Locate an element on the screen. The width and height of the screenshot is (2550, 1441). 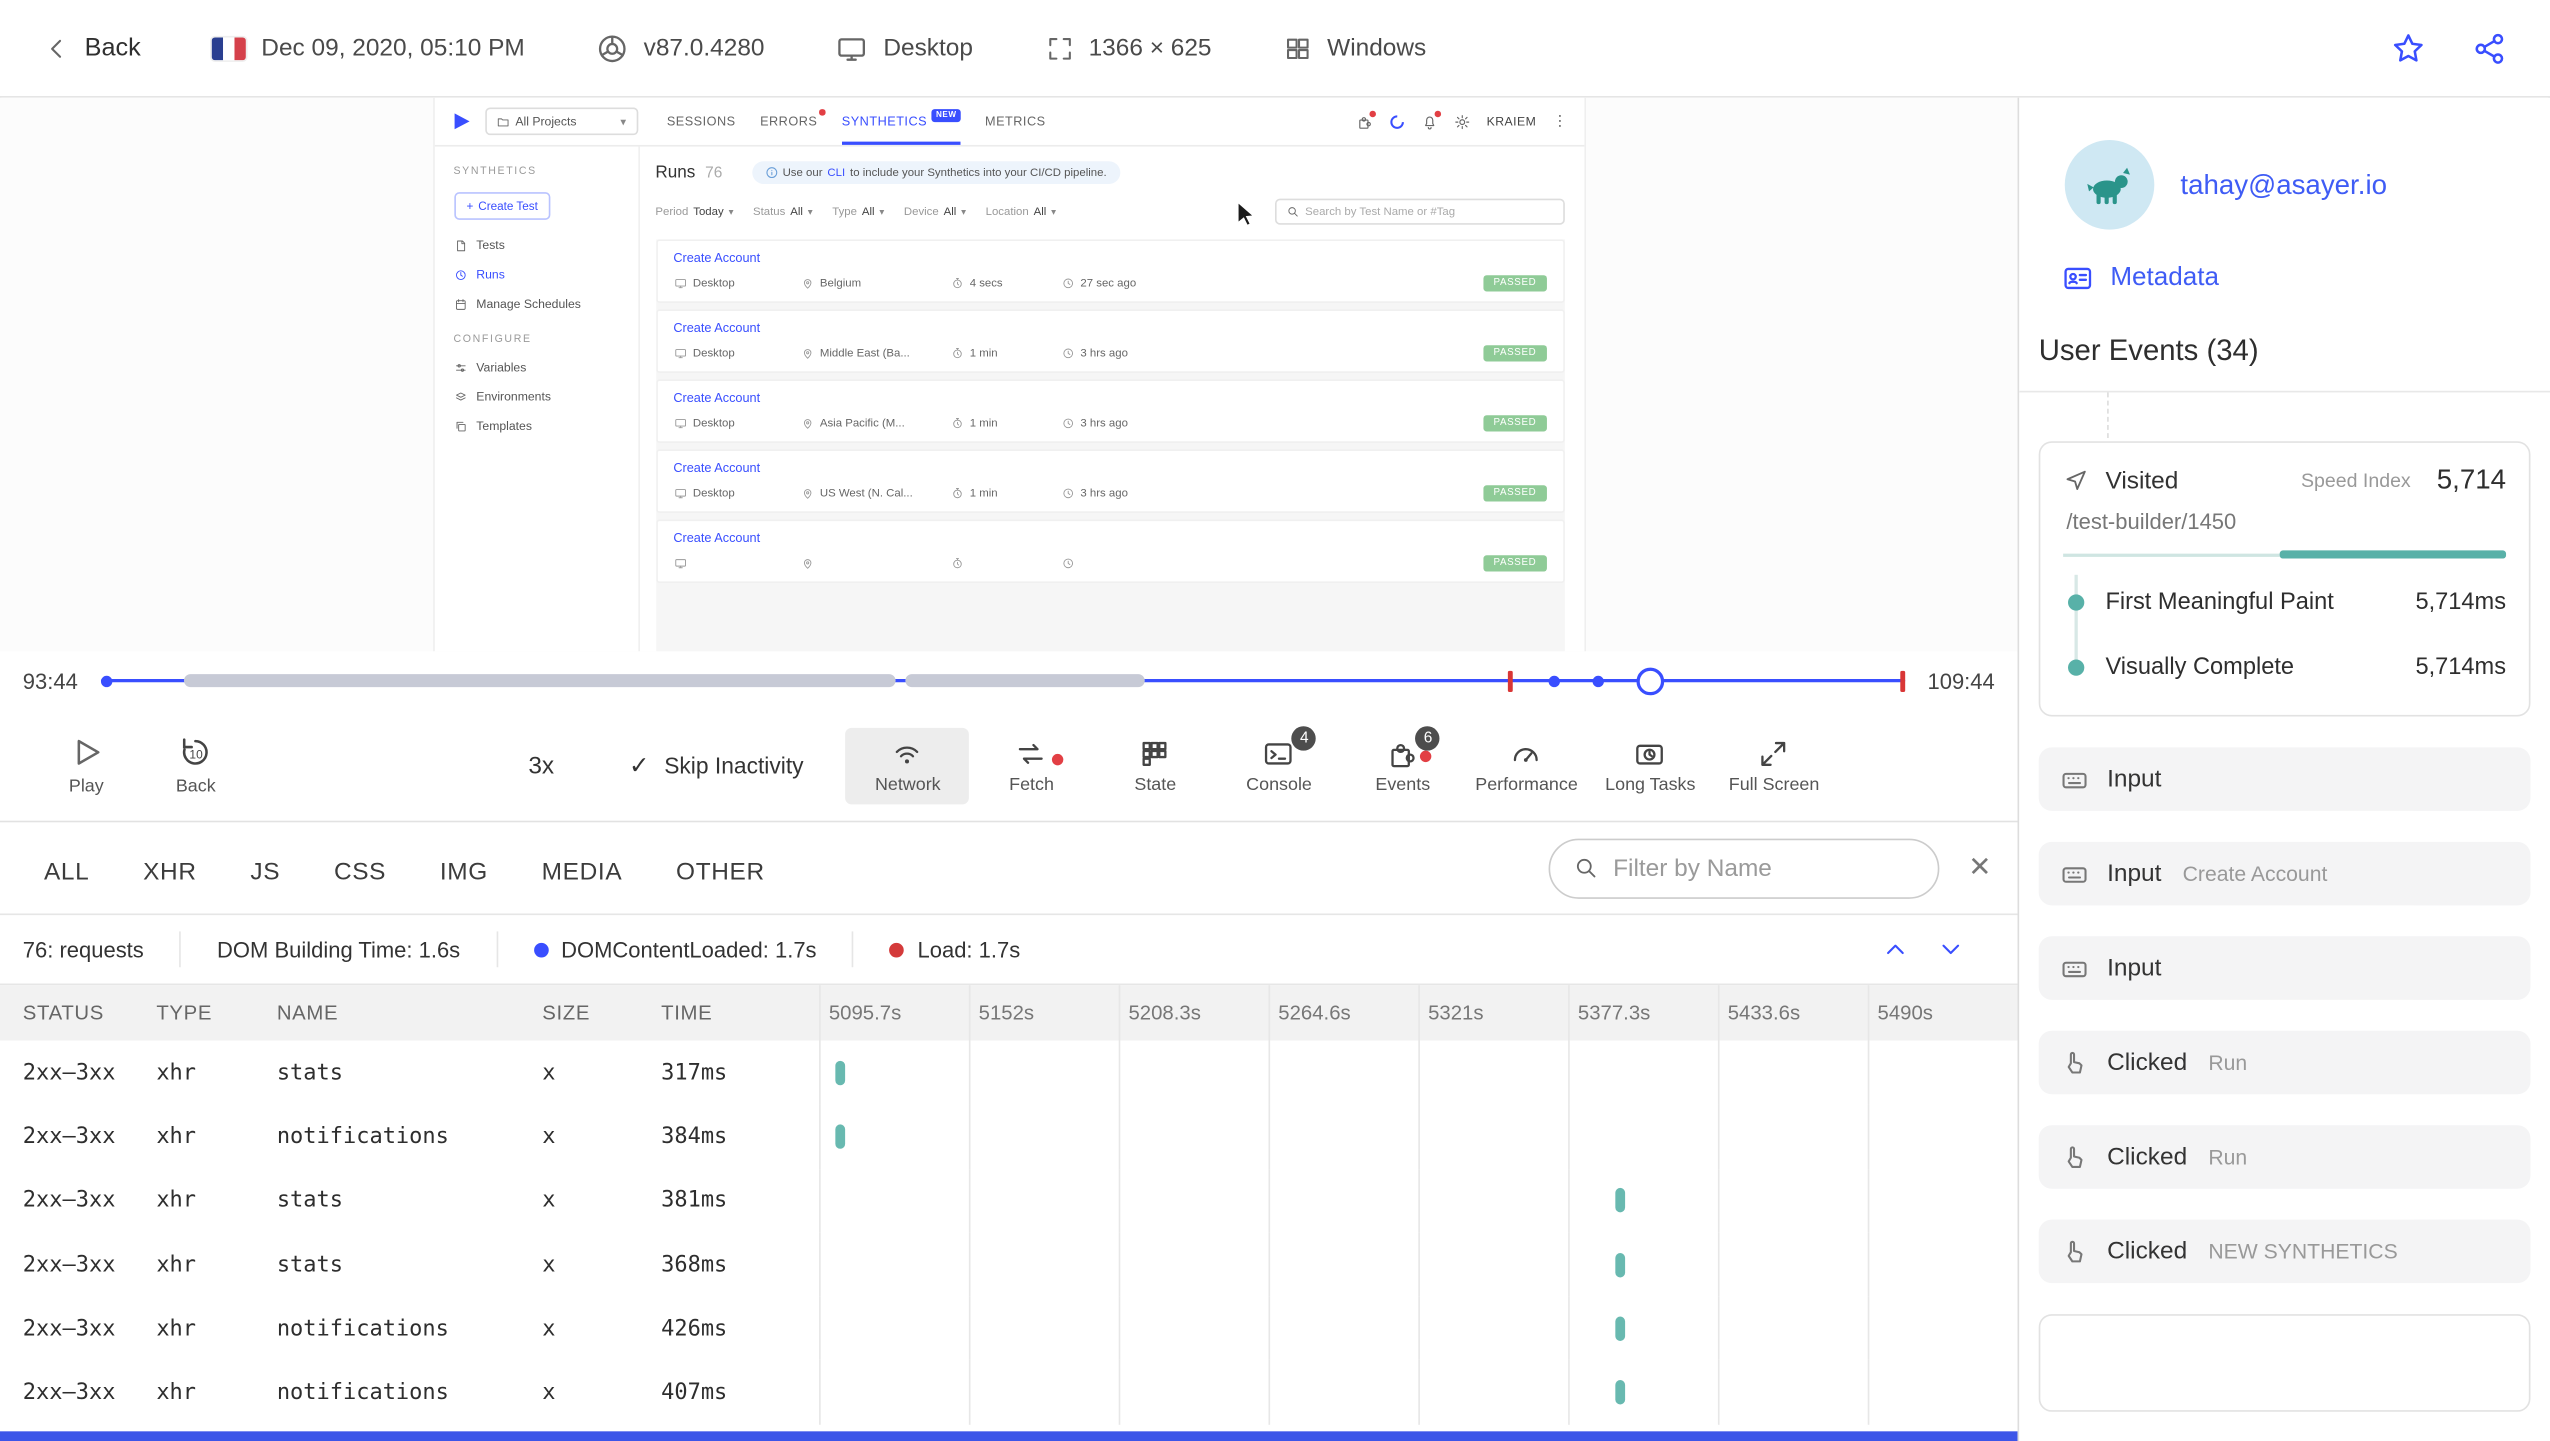
share-icon is located at coordinates (2490, 48).